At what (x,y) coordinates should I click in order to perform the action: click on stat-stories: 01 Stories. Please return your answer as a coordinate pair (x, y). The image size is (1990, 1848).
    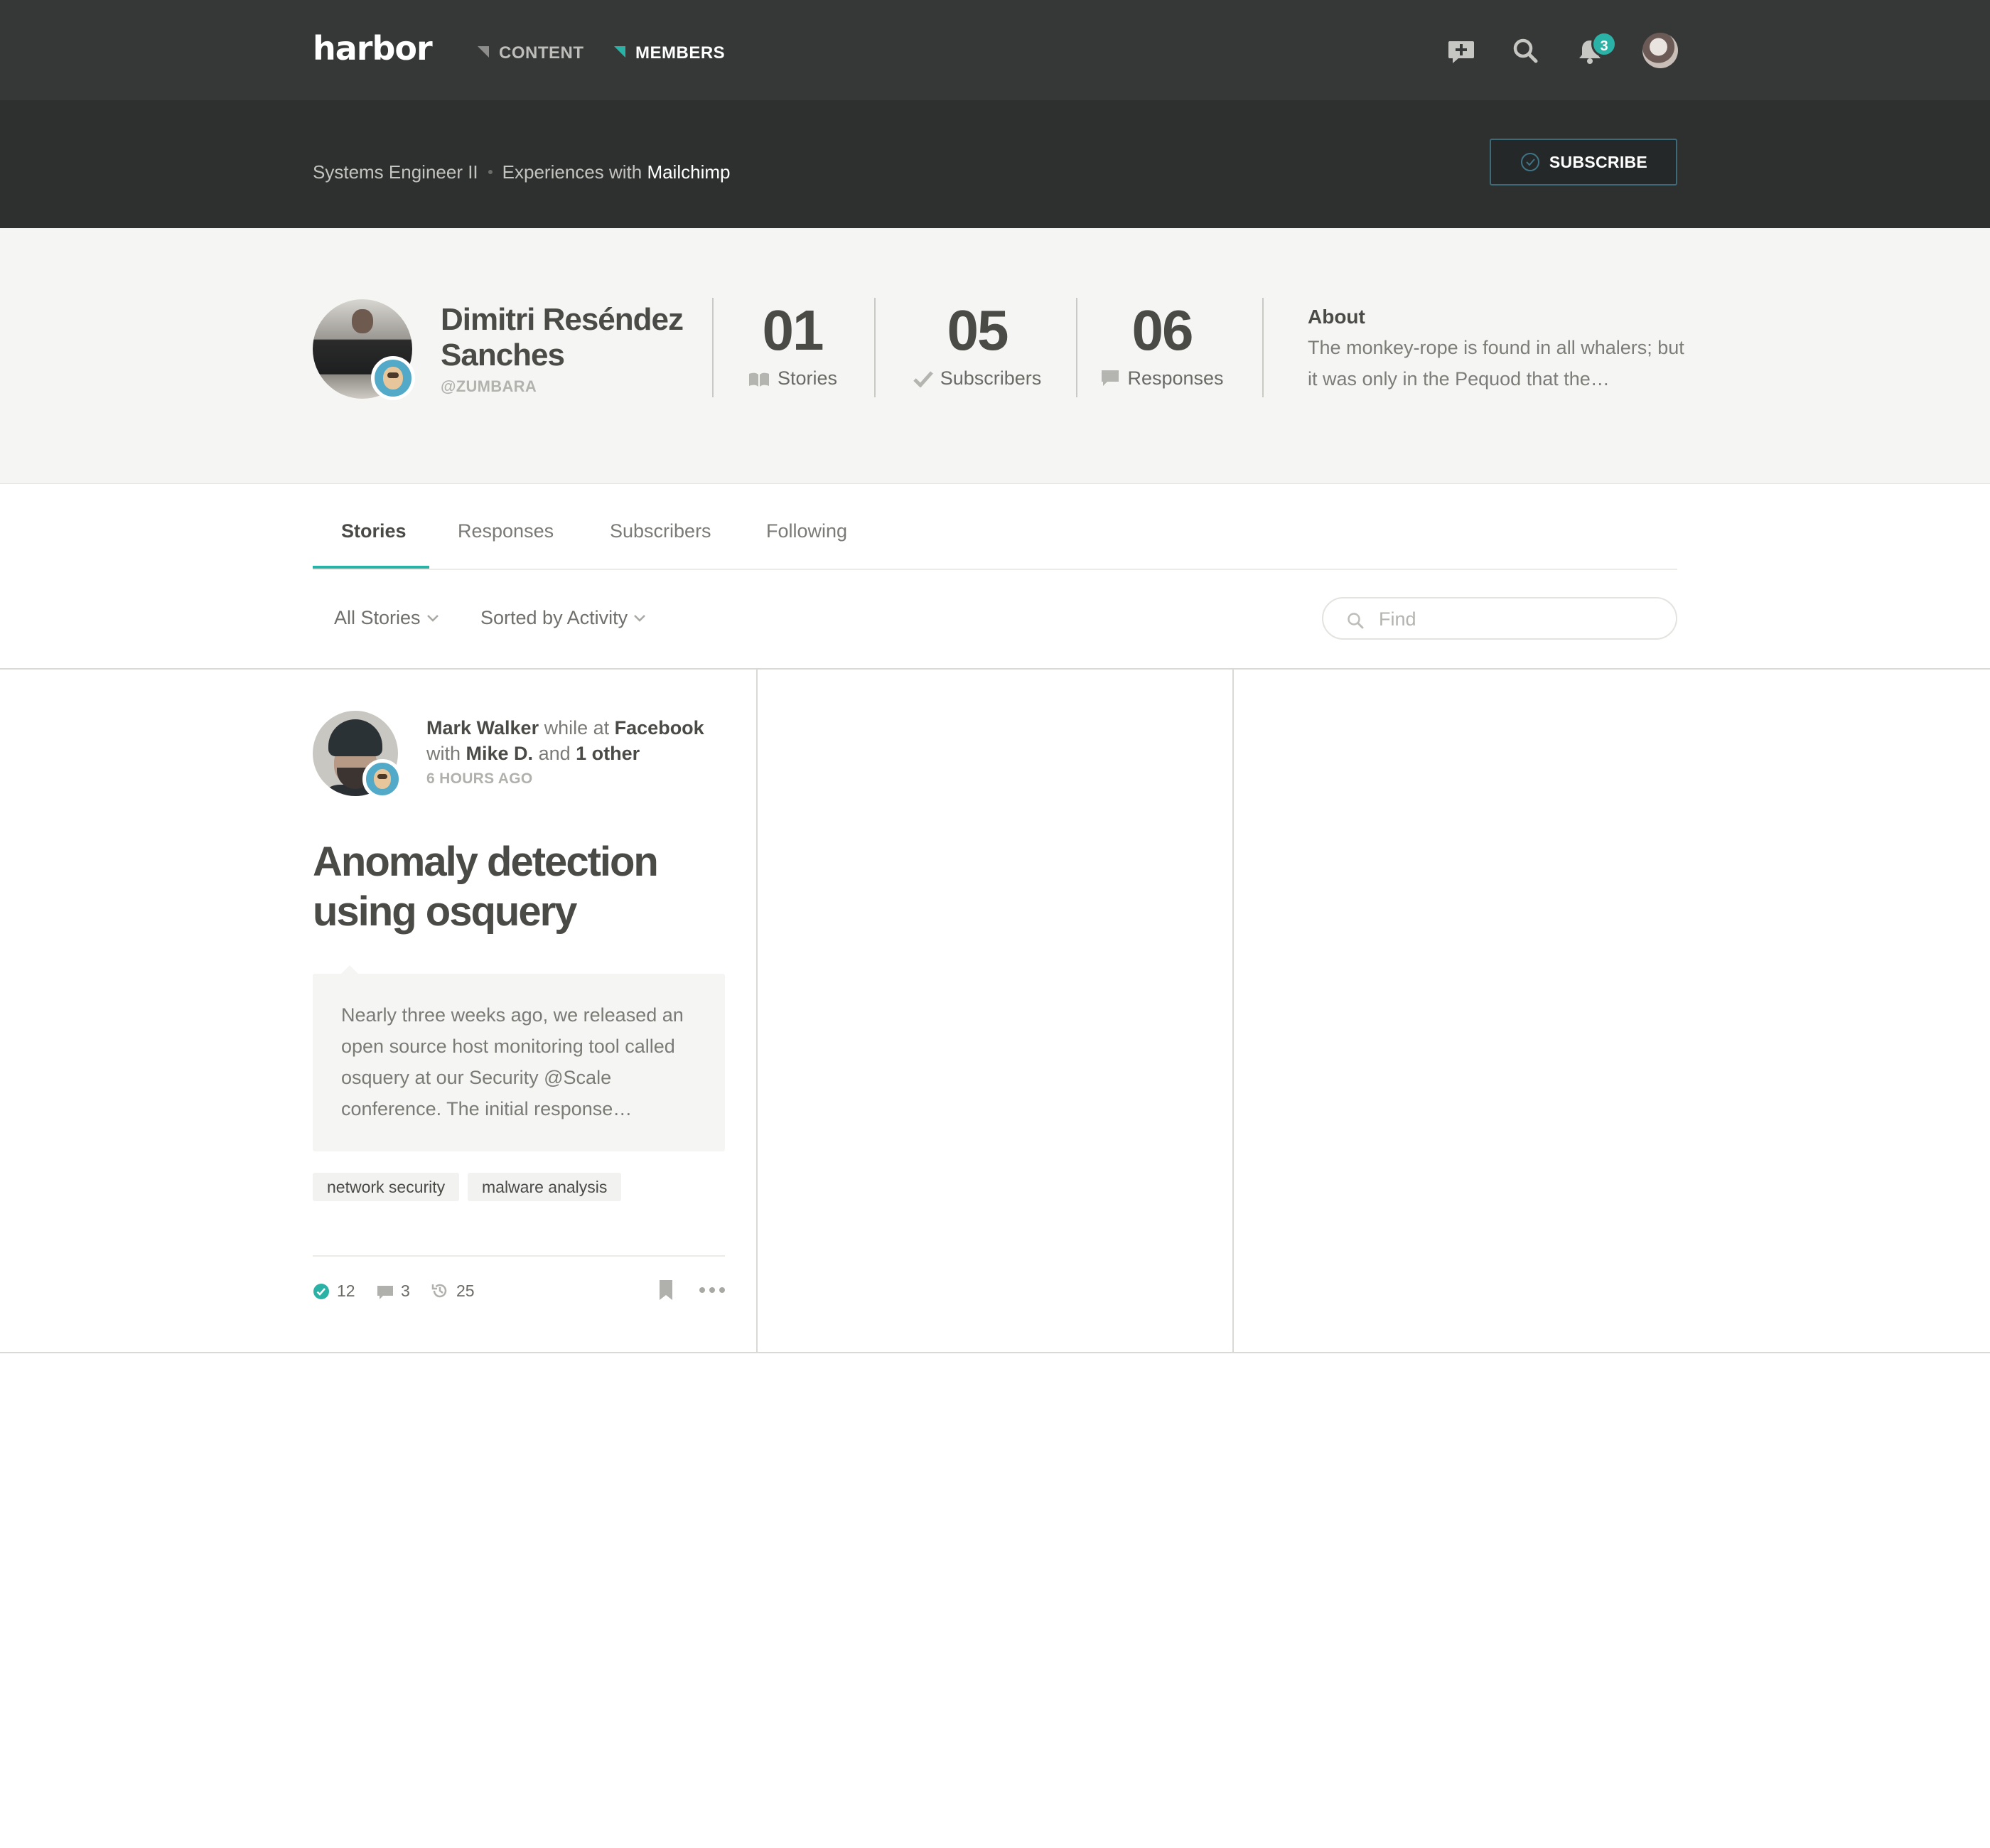
    Looking at the image, I should click on (793, 345).